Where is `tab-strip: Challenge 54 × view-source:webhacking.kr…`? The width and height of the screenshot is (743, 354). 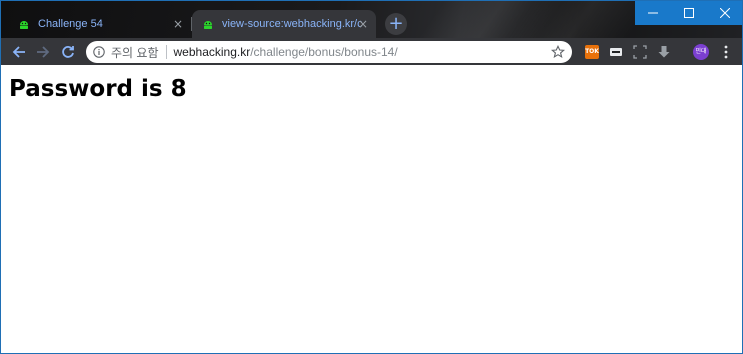
tab-strip: Challenge 54 × view-source:webhacking.kr… is located at coordinates (371, 19).